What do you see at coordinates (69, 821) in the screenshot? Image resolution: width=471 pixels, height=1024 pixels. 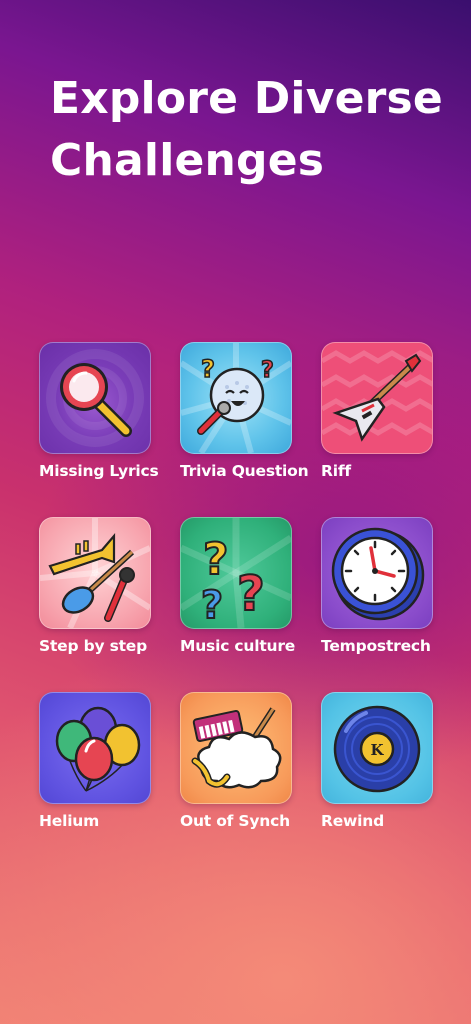 I see `challenge-label: Helium` at bounding box center [69, 821].